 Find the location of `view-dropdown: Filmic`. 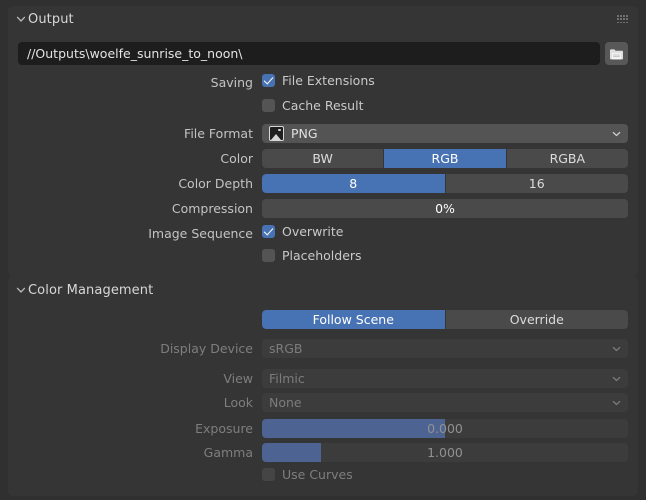

view-dropdown: Filmic is located at coordinates (445, 378).